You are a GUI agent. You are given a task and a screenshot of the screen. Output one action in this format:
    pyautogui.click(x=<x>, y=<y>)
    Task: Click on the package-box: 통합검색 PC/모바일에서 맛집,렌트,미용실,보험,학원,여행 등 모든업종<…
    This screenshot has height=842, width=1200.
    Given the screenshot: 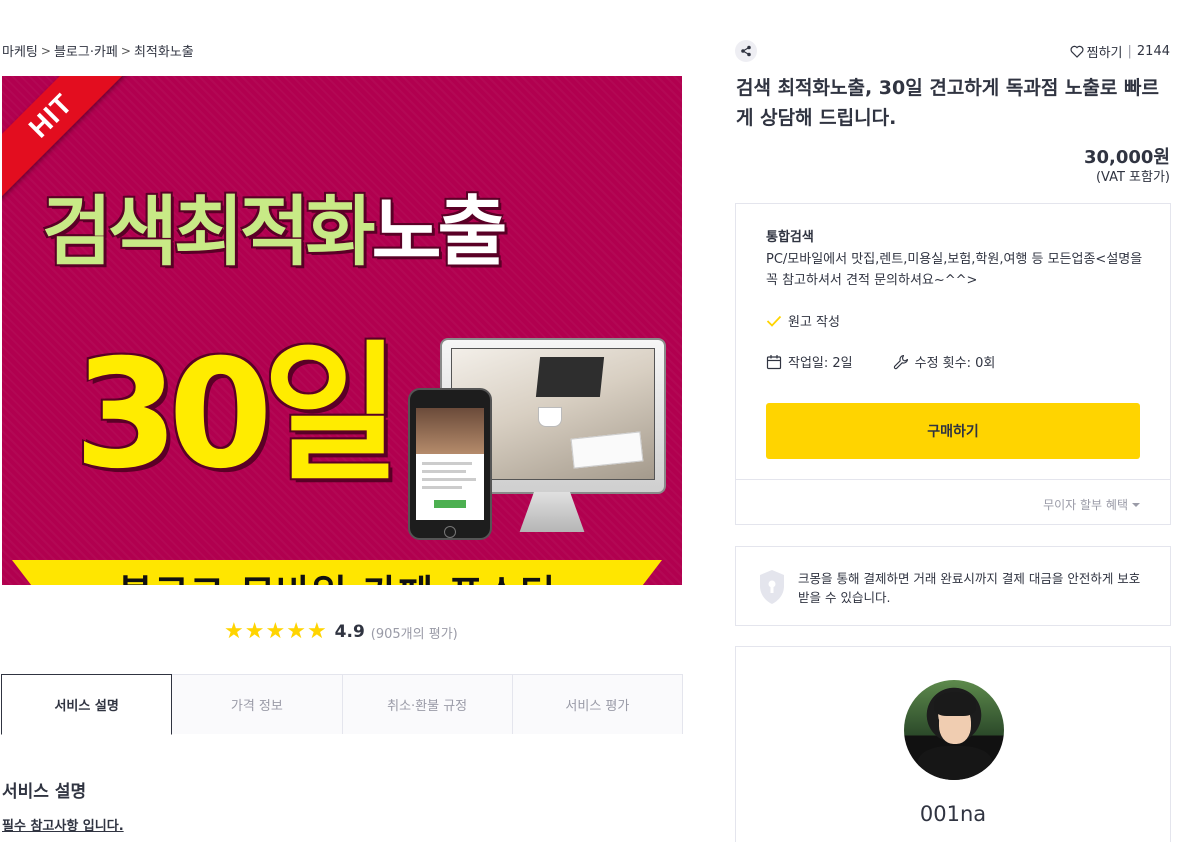 What is the action you would take?
    pyautogui.click(x=953, y=364)
    